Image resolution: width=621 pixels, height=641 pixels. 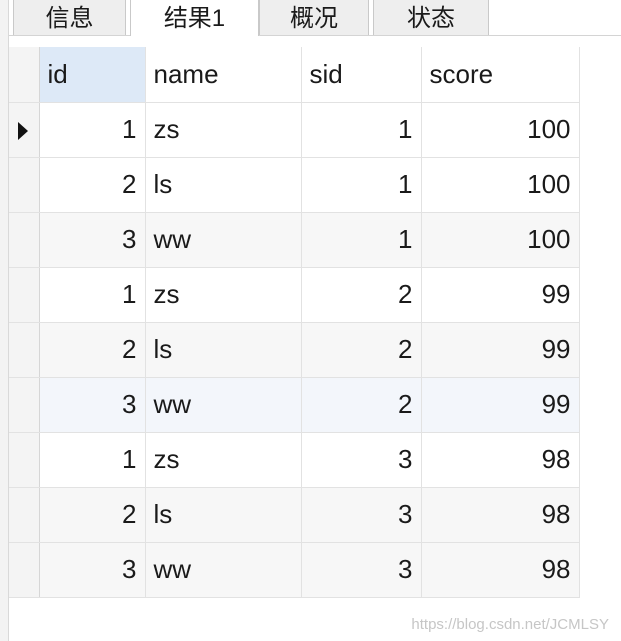 What do you see at coordinates (194, 18) in the screenshot?
I see `tab-result-1: 结果1` at bounding box center [194, 18].